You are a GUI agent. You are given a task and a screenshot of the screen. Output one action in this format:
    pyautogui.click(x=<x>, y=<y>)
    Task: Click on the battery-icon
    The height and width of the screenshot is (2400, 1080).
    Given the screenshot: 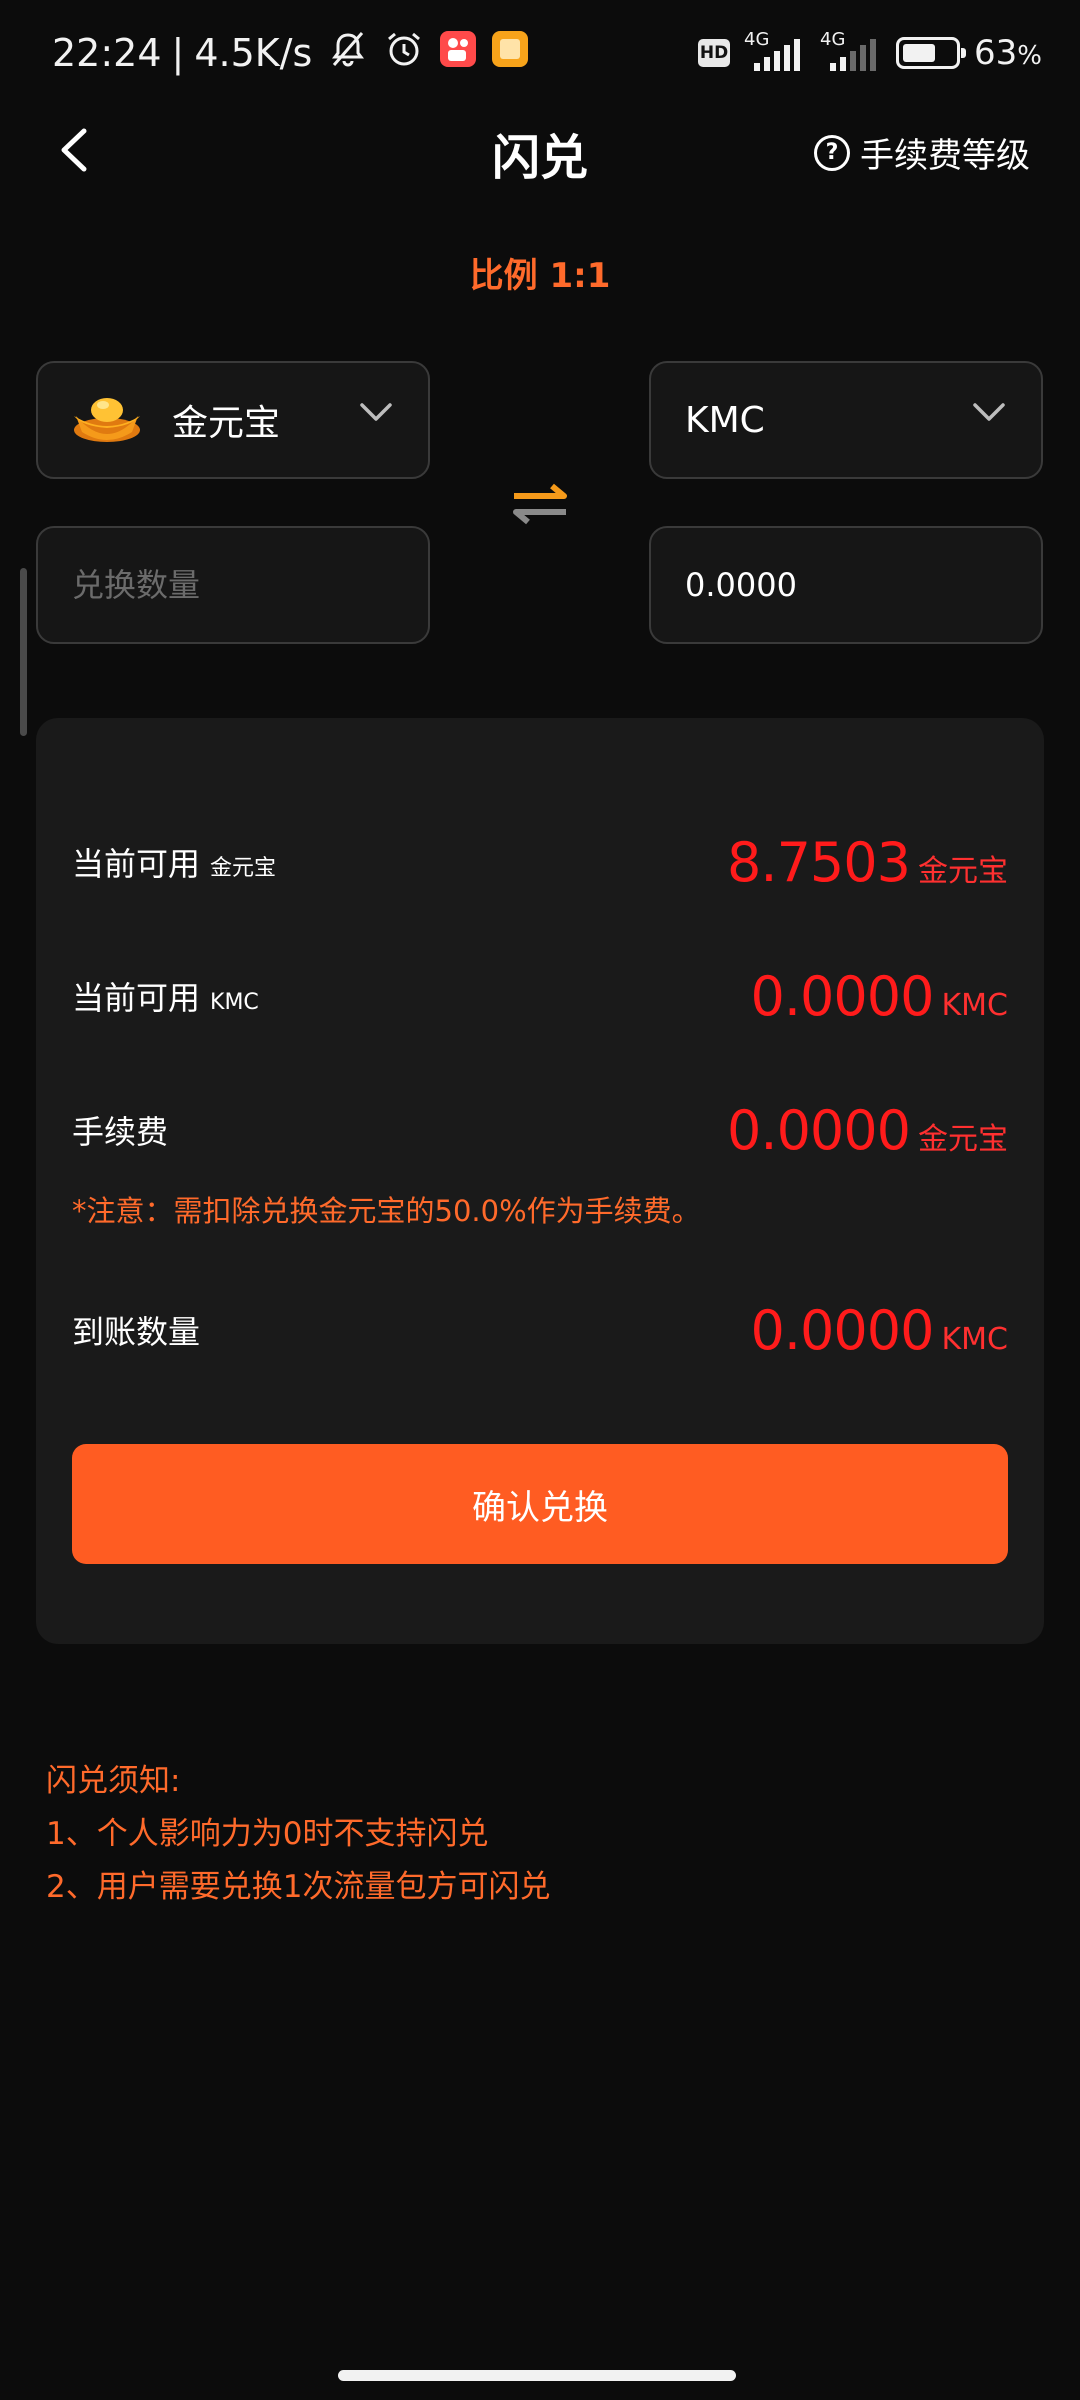 What is the action you would take?
    pyautogui.click(x=931, y=53)
    